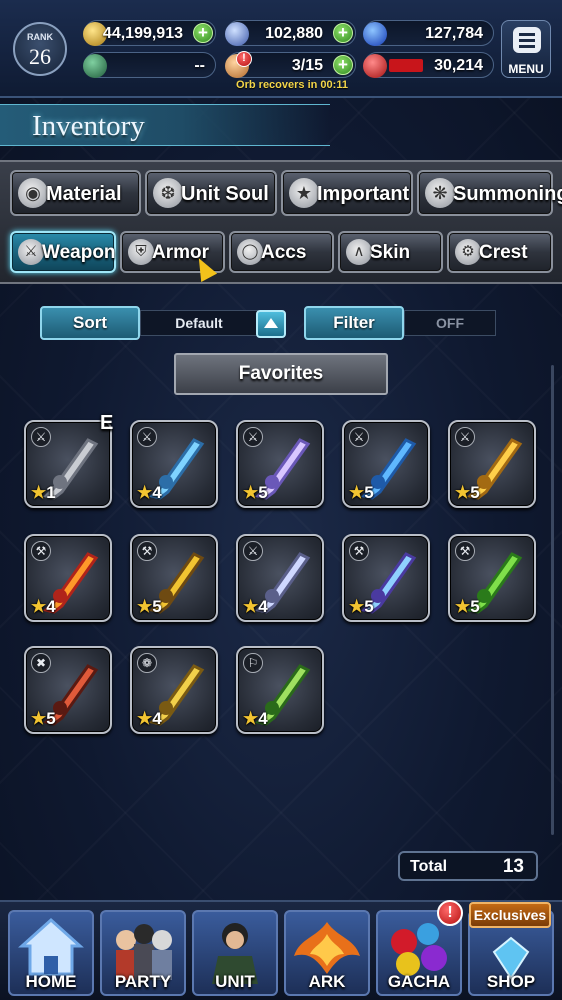  Describe the element at coordinates (280, 578) in the screenshot. I see `weapon-item-8: ⚔ ★4` at that location.